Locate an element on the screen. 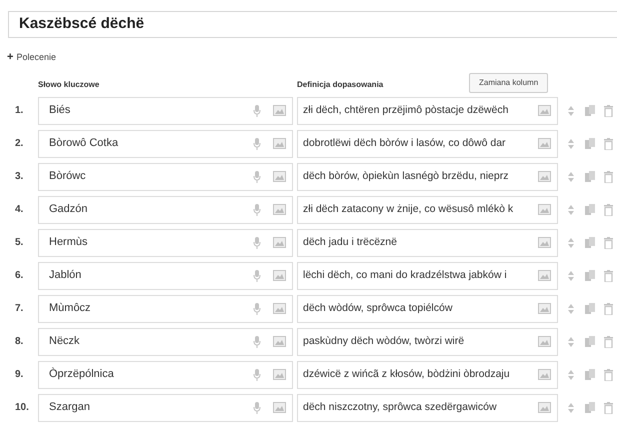 The width and height of the screenshot is (617, 434). definition-field: złi dëch zatacony w żnije, co wësusô mlékò k is located at coordinates (427, 210).